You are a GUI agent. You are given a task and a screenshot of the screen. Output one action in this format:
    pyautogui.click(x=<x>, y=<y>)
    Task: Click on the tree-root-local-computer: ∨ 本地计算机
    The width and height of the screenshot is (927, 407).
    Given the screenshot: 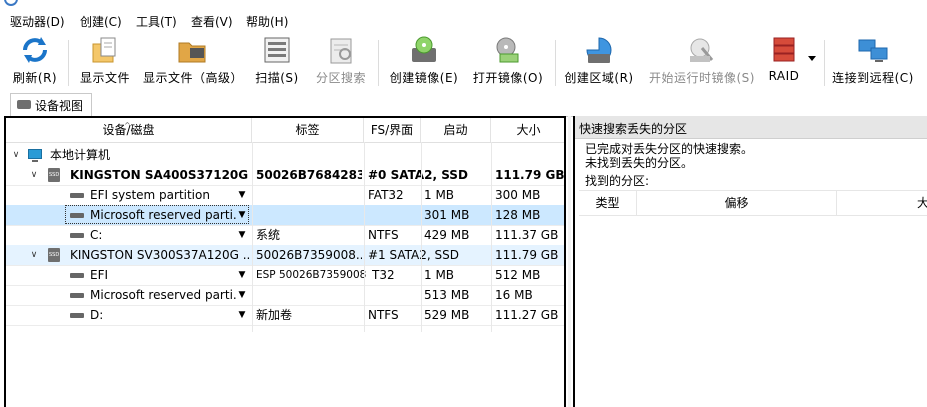 What is the action you would take?
    pyautogui.click(x=285, y=155)
    